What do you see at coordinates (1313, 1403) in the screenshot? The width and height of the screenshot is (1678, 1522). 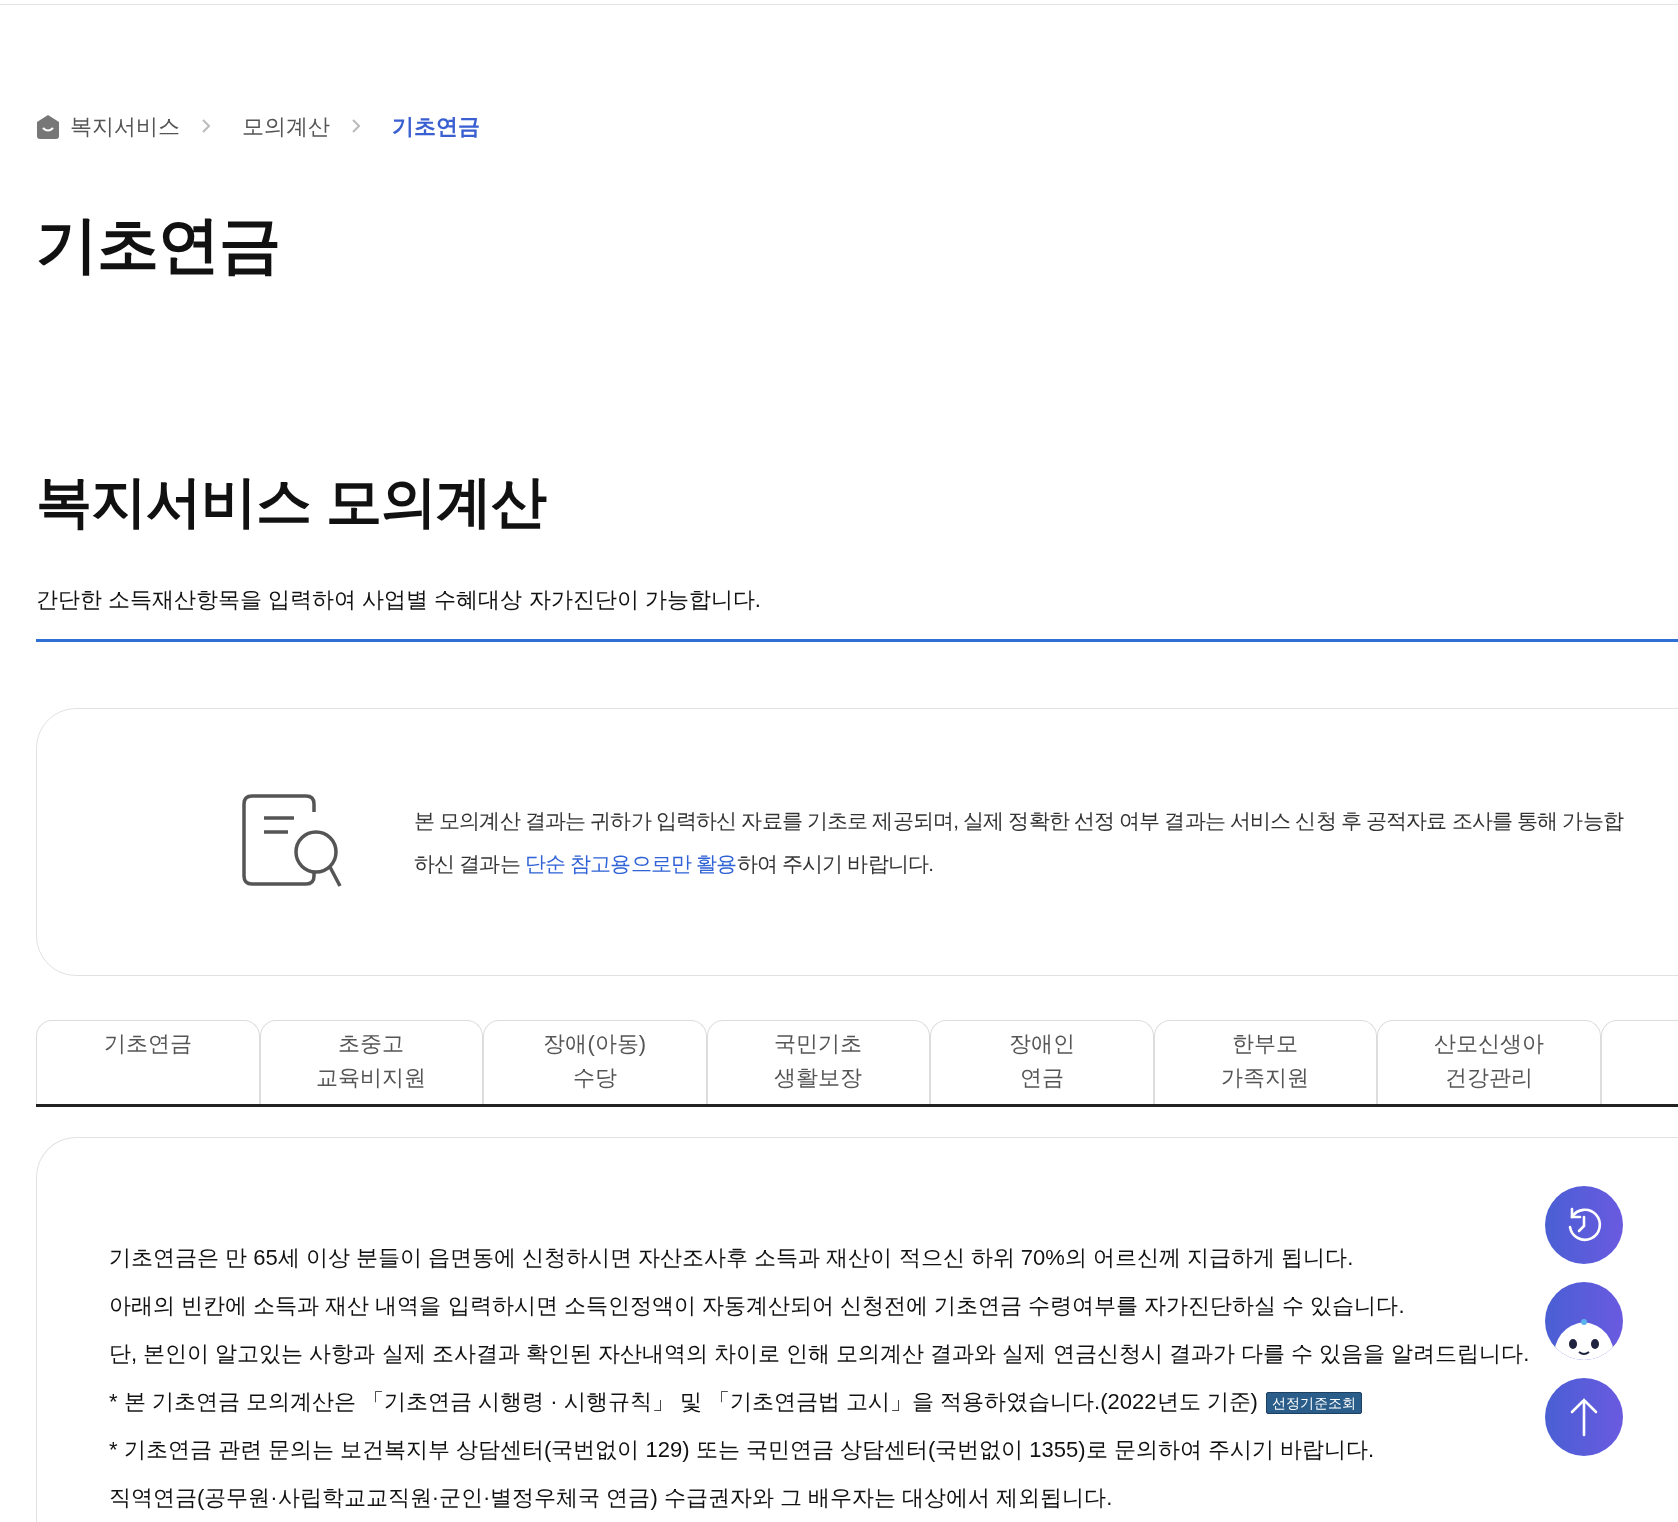 I see `criteria-lookup-button: 선정기준조회` at bounding box center [1313, 1403].